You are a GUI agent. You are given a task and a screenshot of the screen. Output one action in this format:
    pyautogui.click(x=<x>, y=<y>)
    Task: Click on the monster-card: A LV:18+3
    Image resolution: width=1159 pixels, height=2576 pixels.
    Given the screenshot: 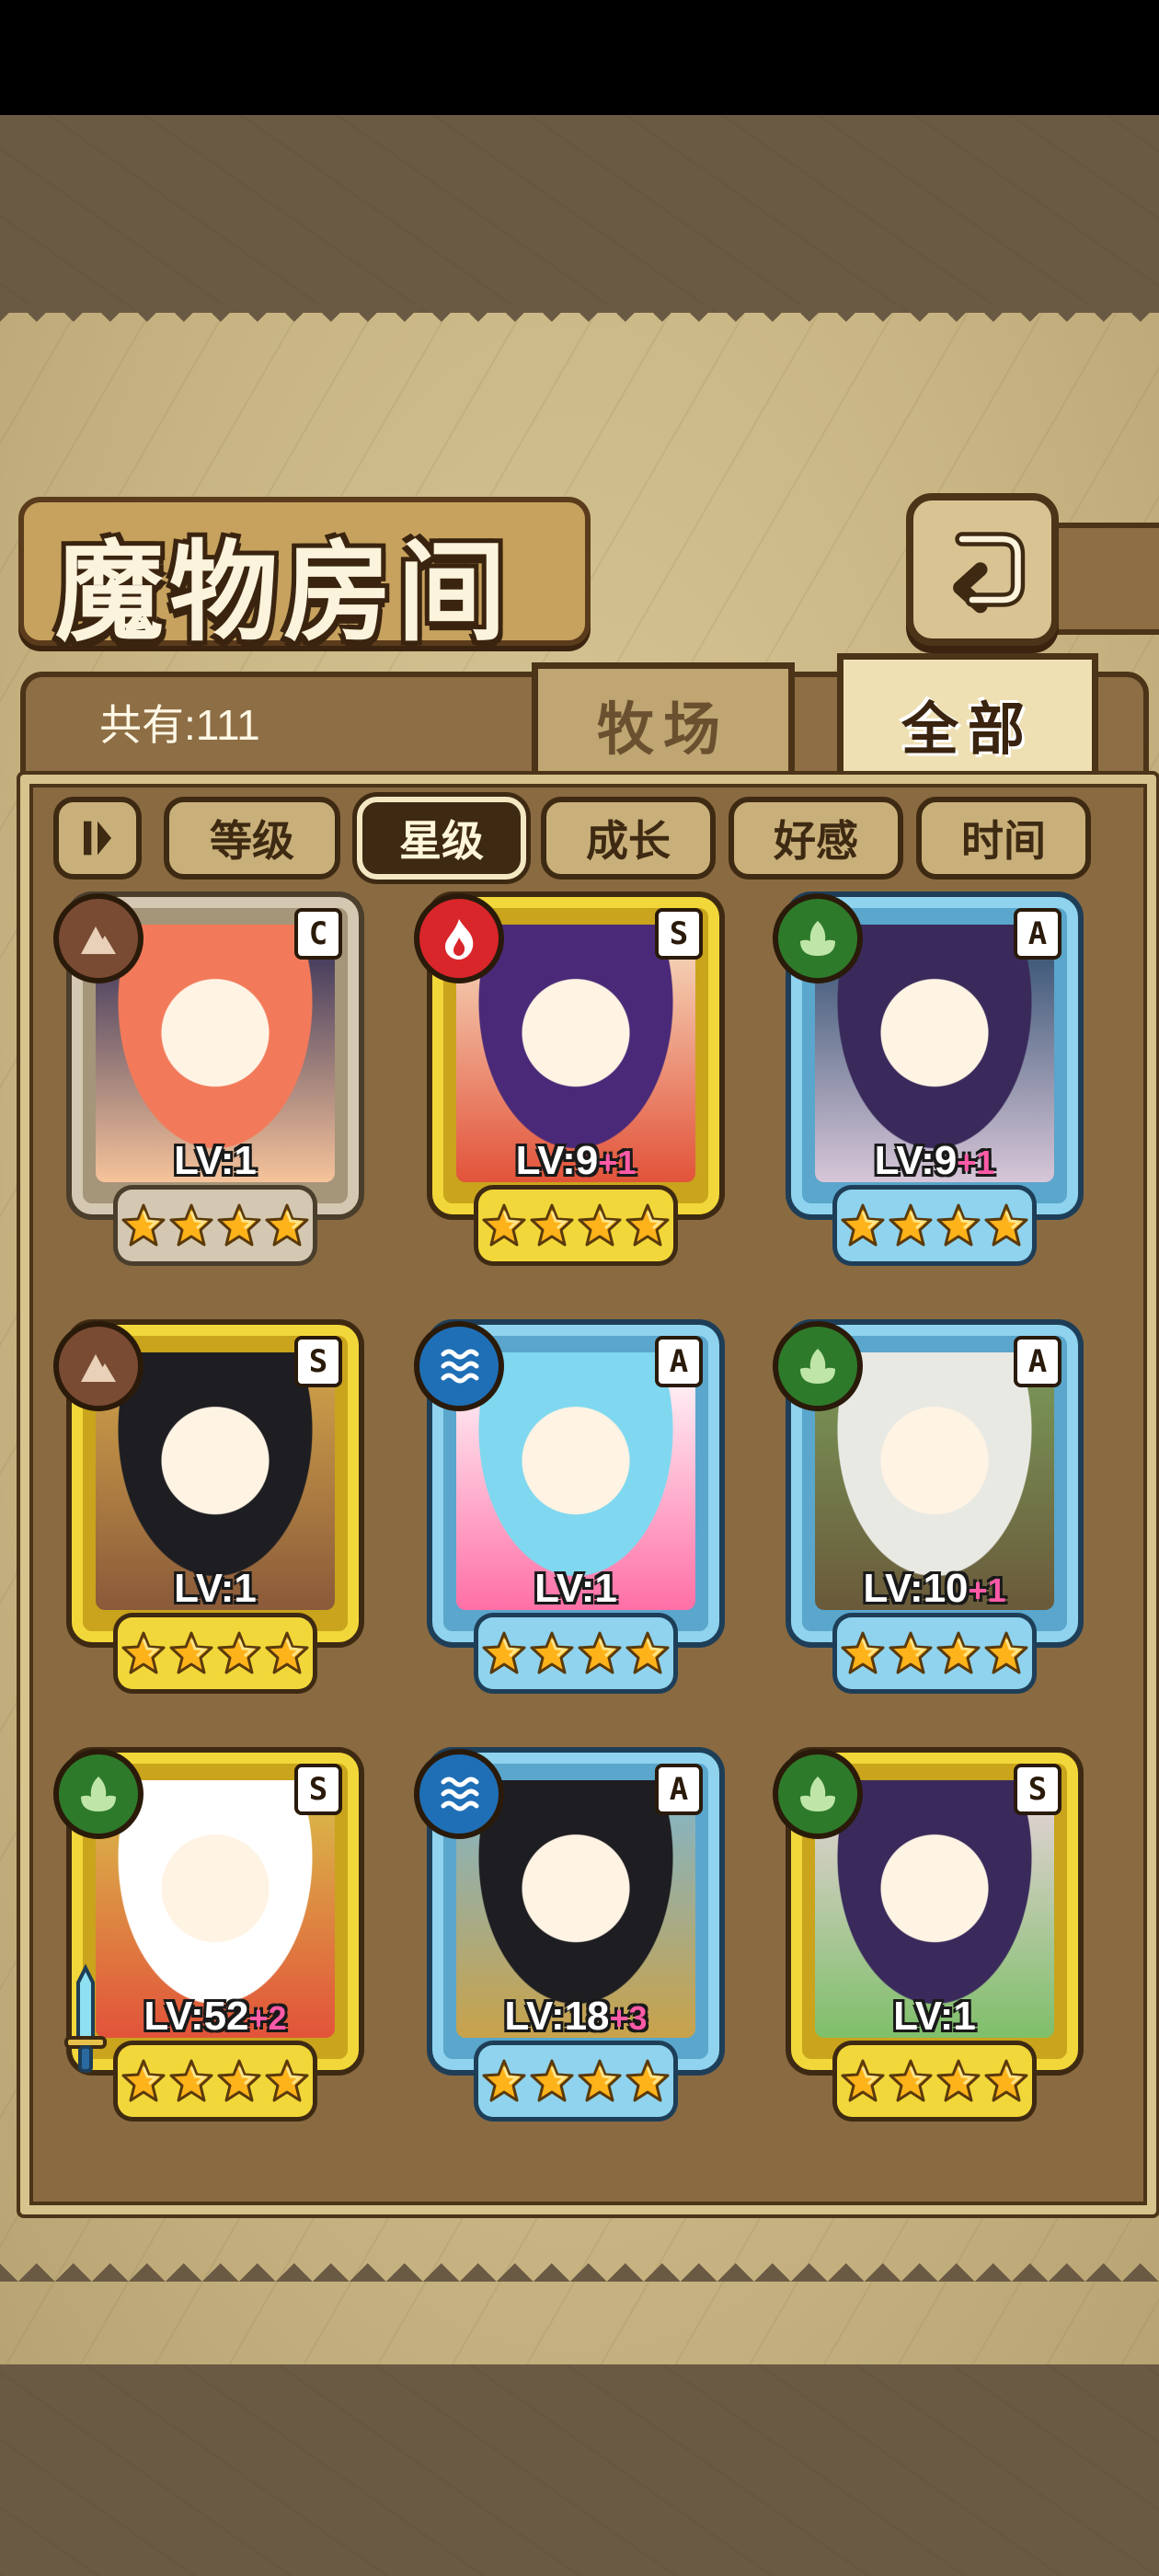 What is the action you would take?
    pyautogui.click(x=576, y=1935)
    